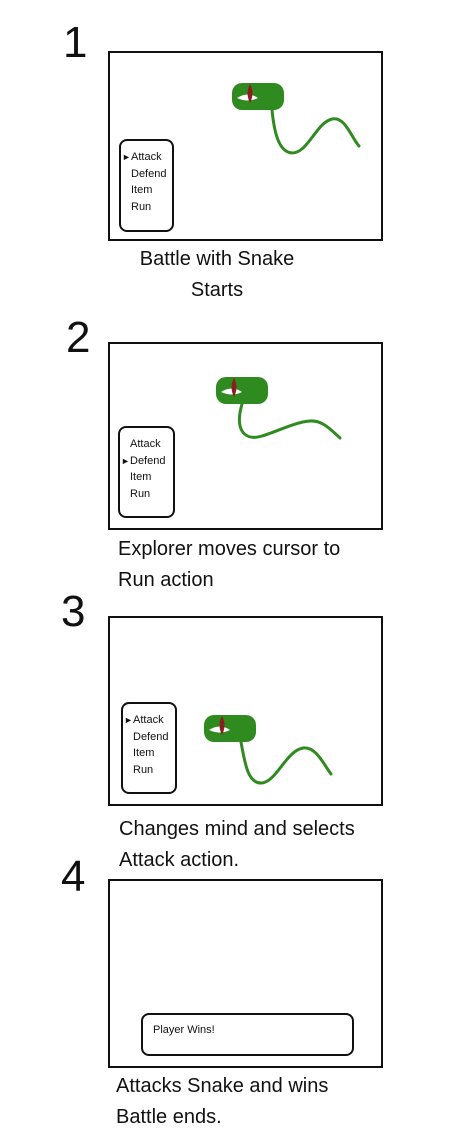 The height and width of the screenshot is (1133, 462). Describe the element at coordinates (73, 611) in the screenshot. I see `step-number-3: 3` at that location.